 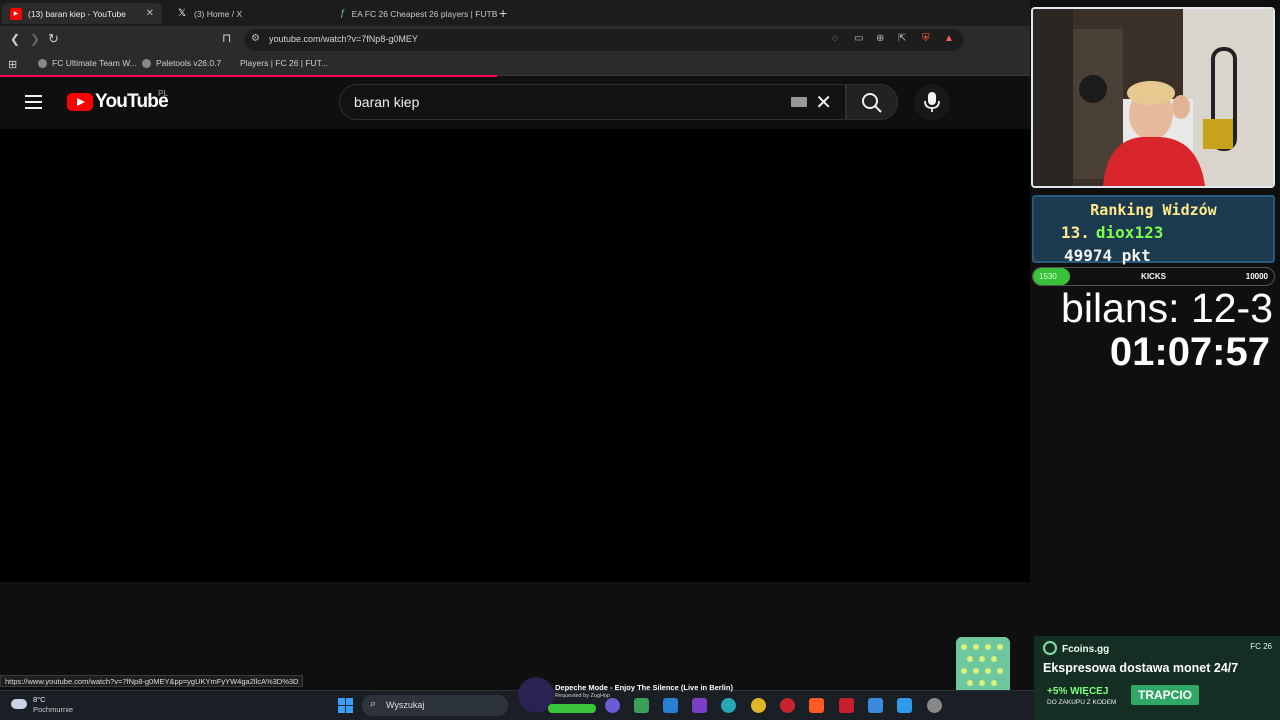 I want to click on clear-search-icon: ✕, so click(x=823, y=102).